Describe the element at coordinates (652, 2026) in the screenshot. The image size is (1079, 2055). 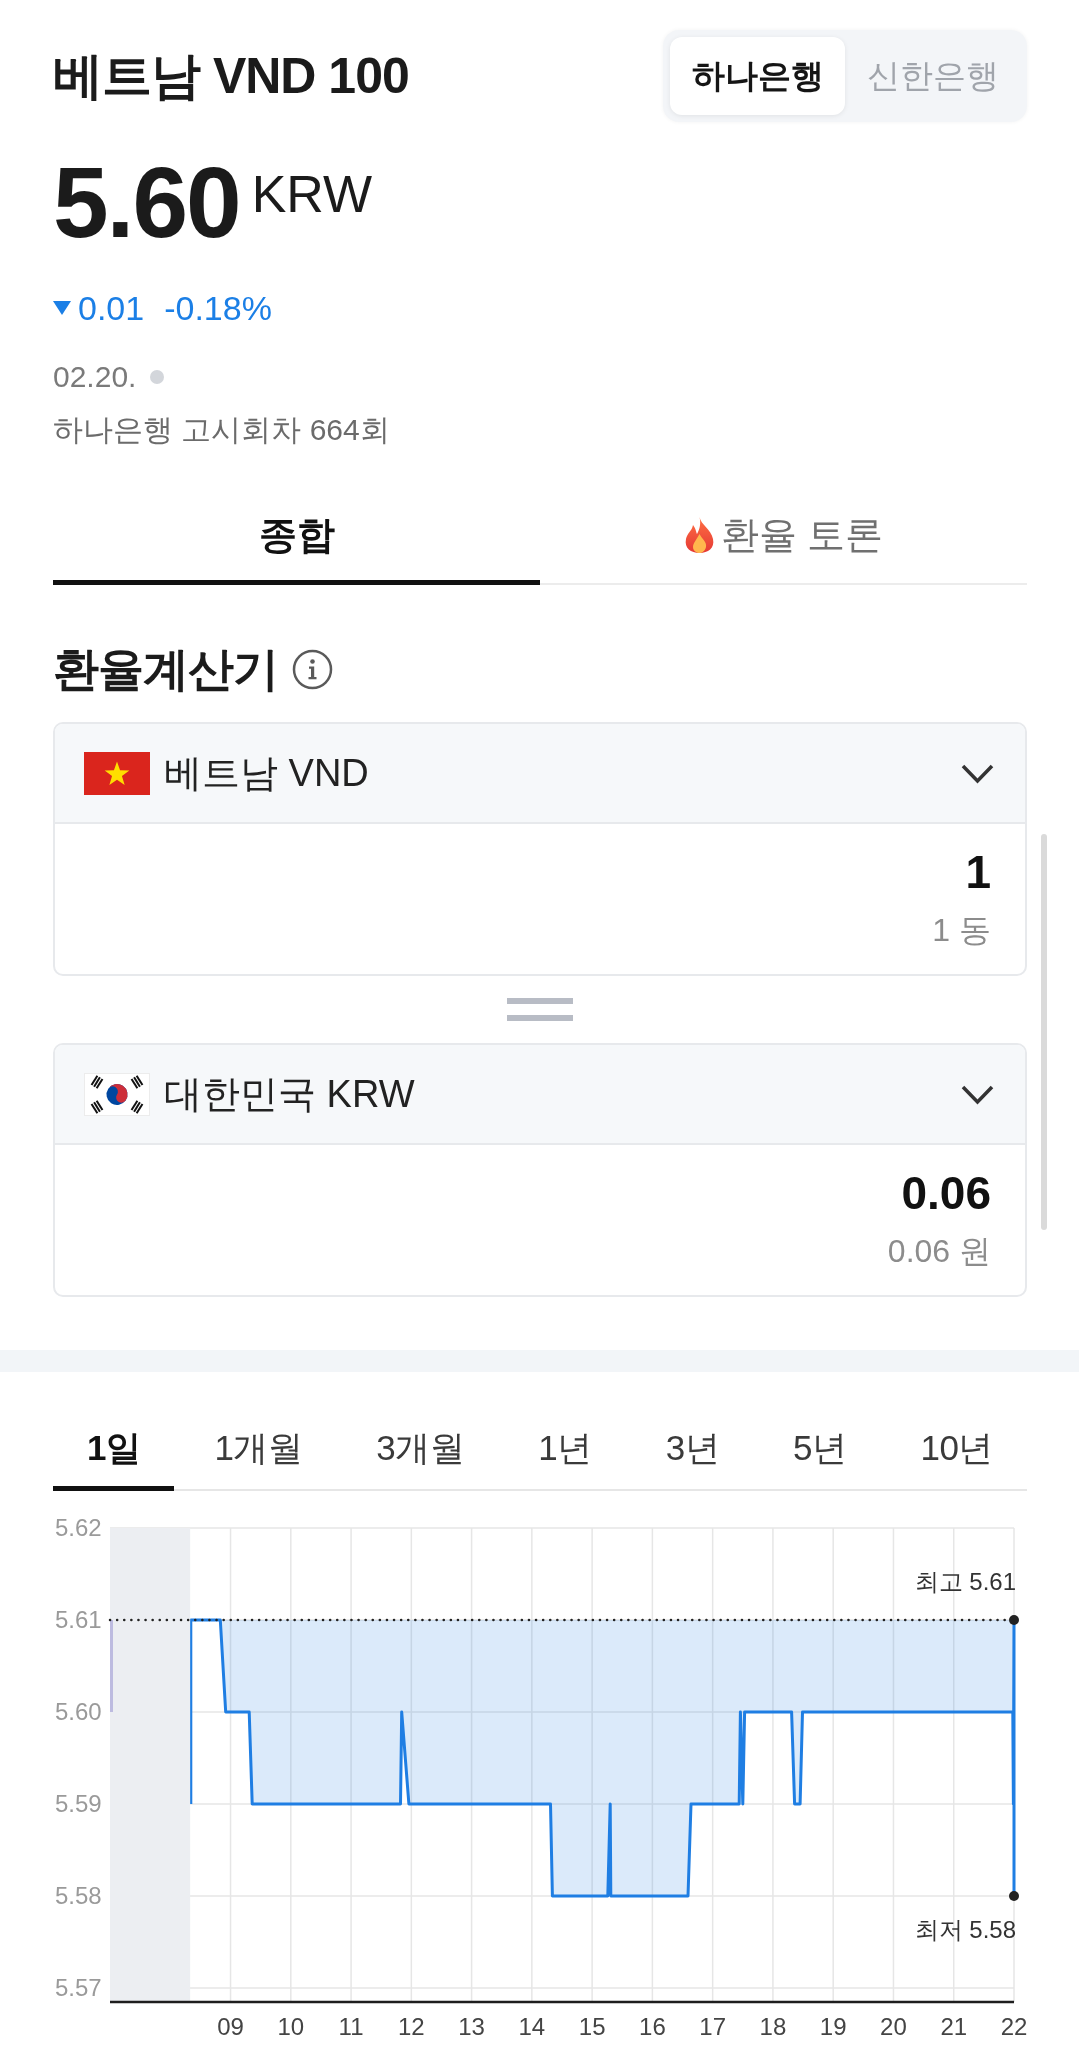
I see `x-axis-label: 16` at that location.